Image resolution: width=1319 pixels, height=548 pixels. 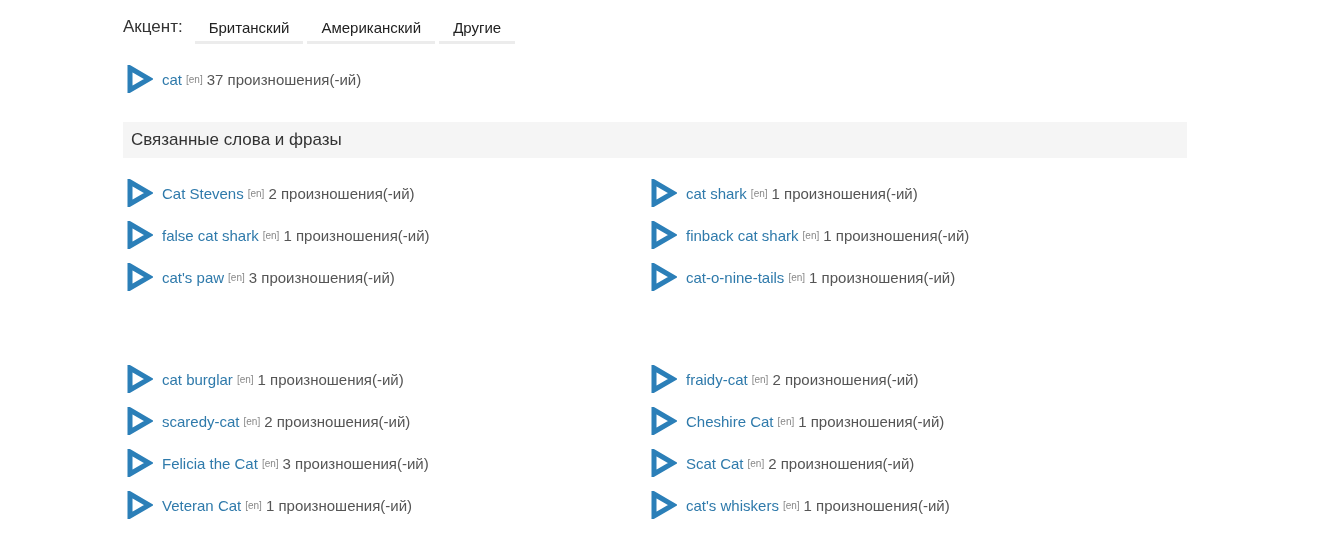 I want to click on accent-label: Акцент:, so click(x=153, y=26).